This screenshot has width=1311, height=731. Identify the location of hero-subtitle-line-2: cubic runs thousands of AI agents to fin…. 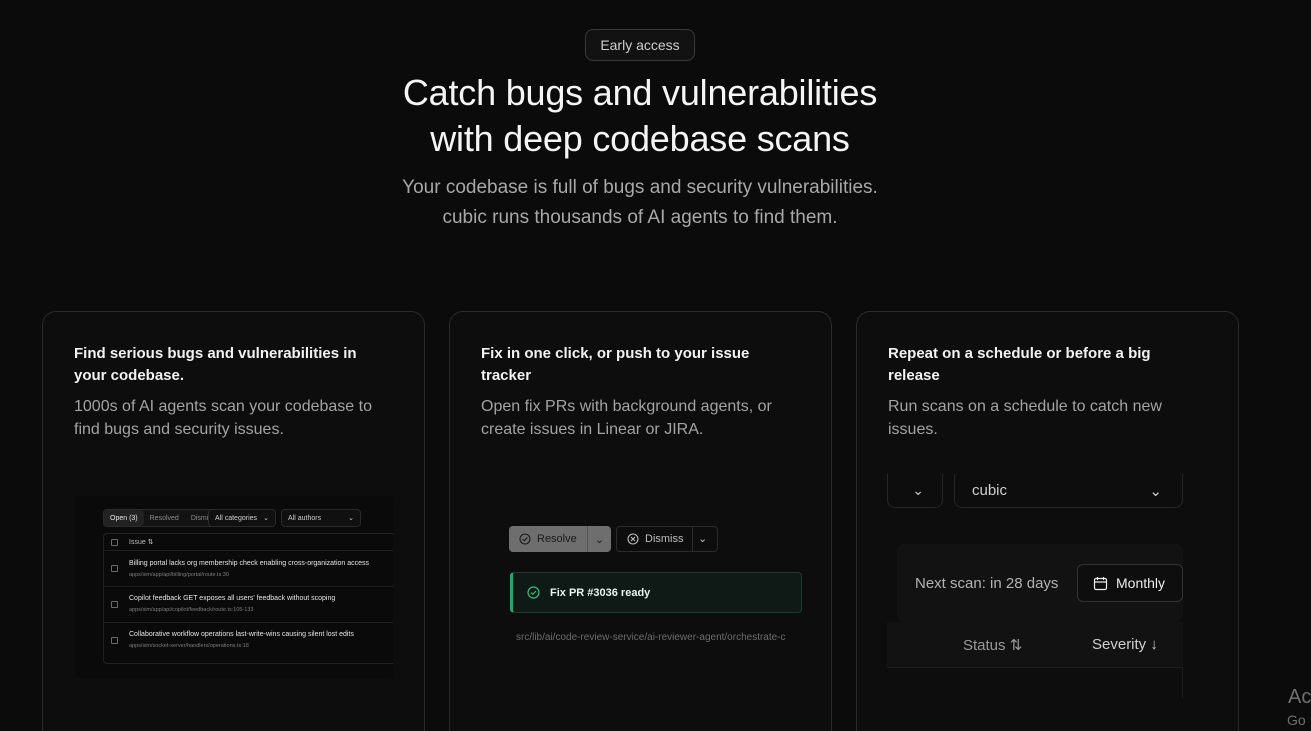
(640, 217).